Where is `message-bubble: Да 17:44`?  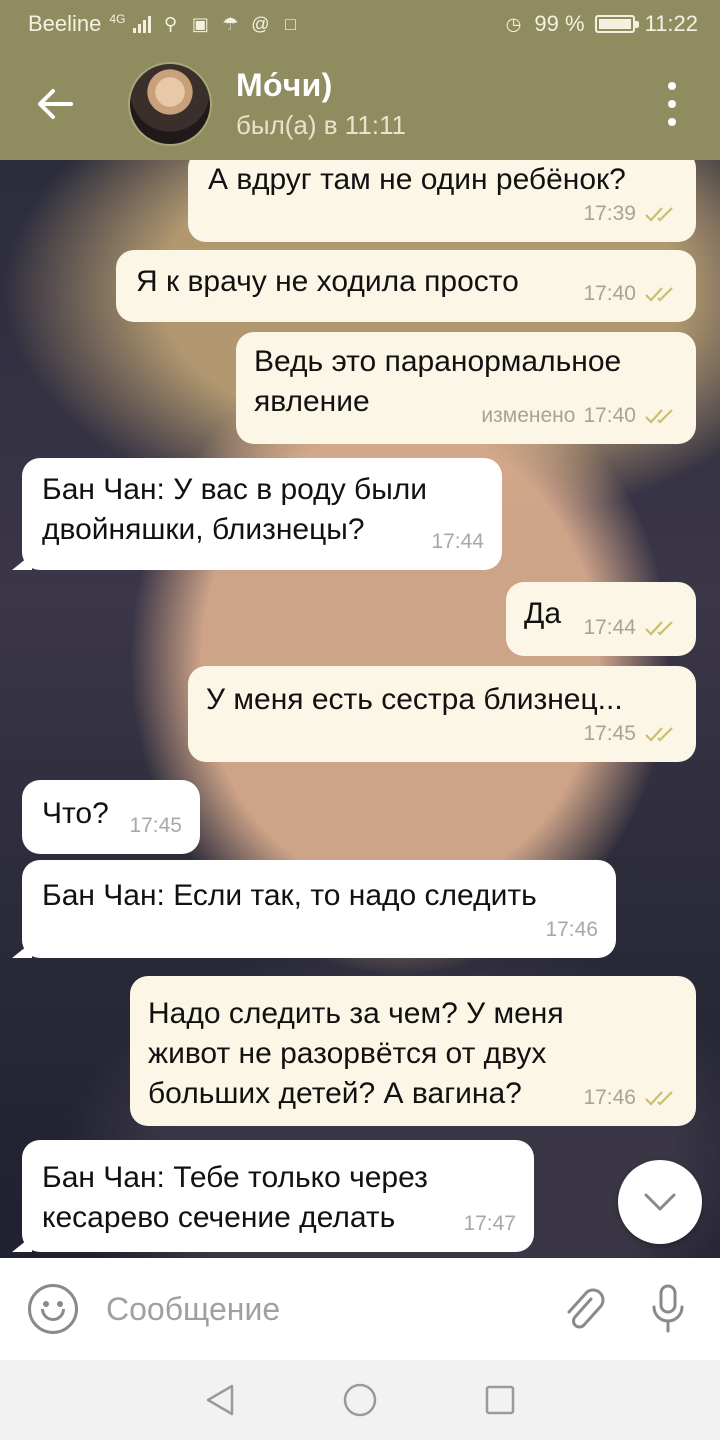 message-bubble: Да 17:44 is located at coordinates (601, 619).